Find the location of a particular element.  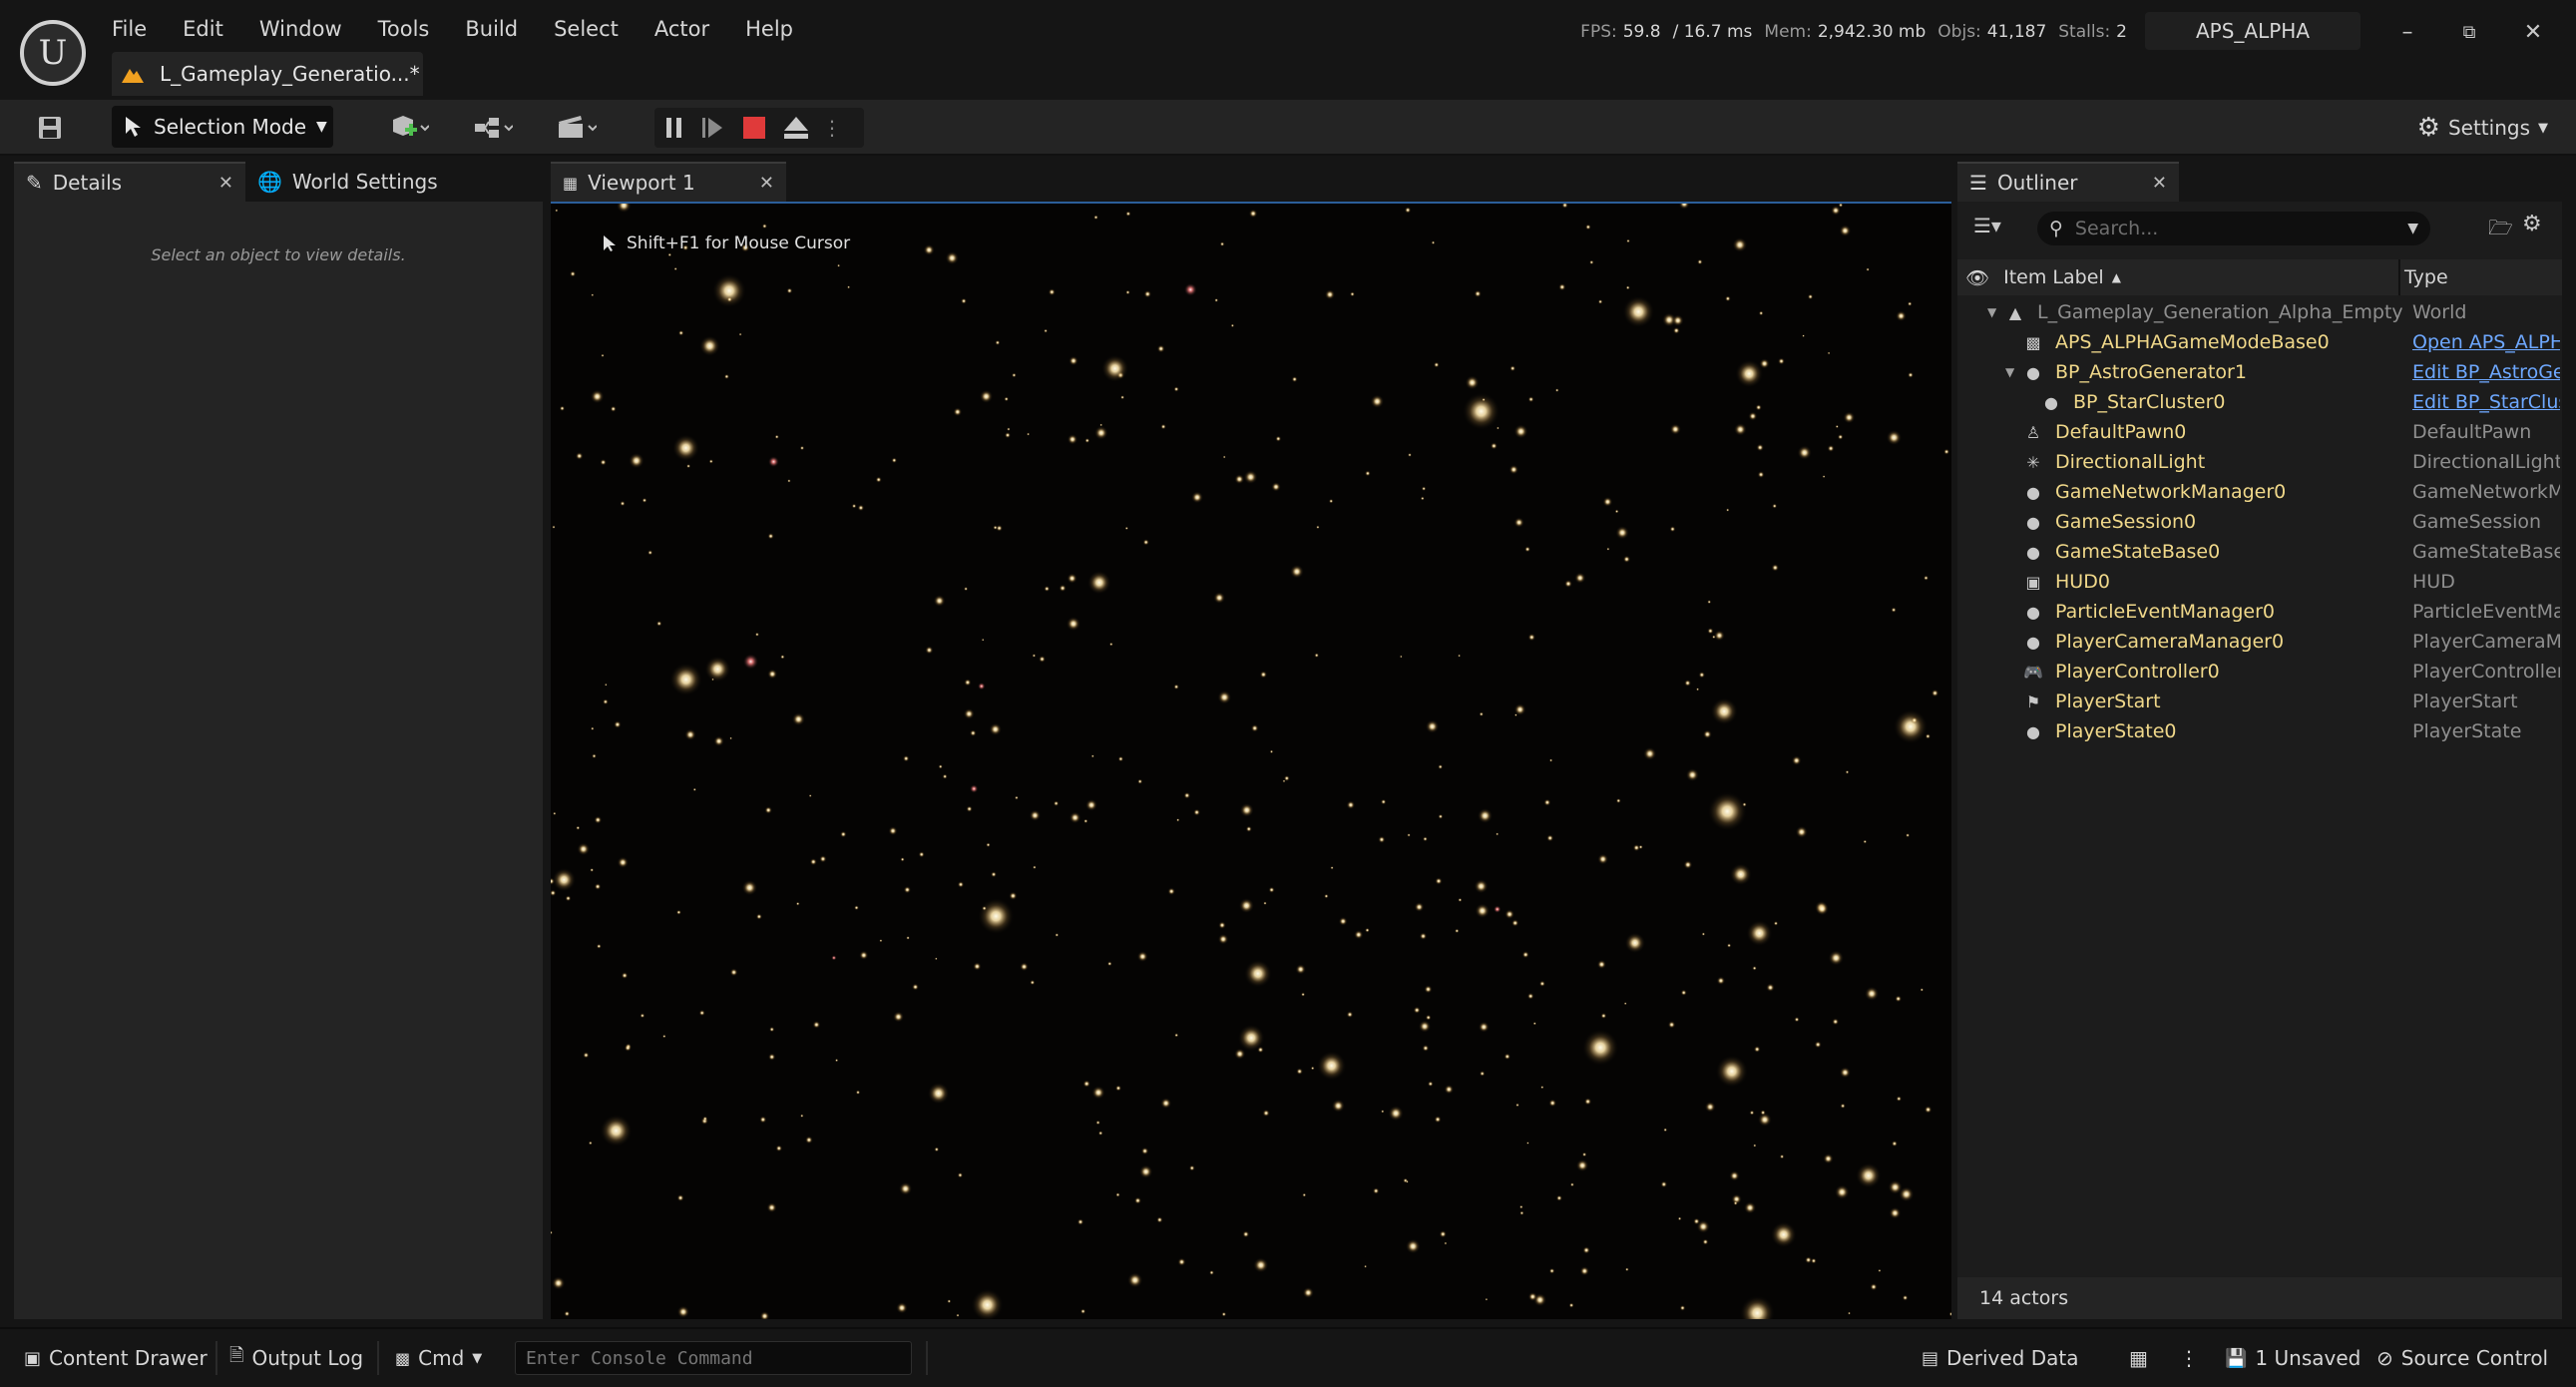

unsaved-button: 💾 1 Unsaved is located at coordinates (2293, 1358).